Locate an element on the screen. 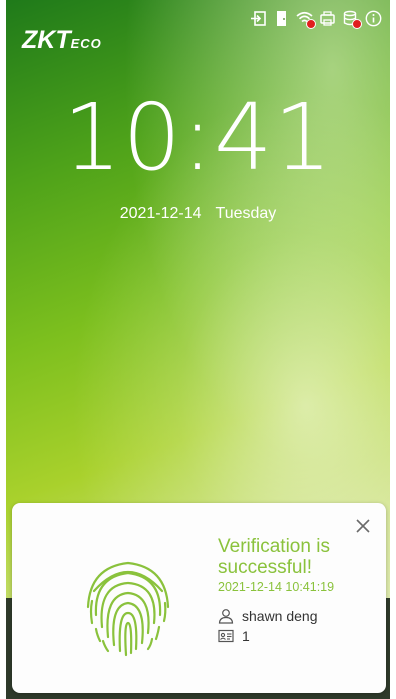 This screenshot has height=699, width=396. fingerprint-icon is located at coordinates (128, 609).